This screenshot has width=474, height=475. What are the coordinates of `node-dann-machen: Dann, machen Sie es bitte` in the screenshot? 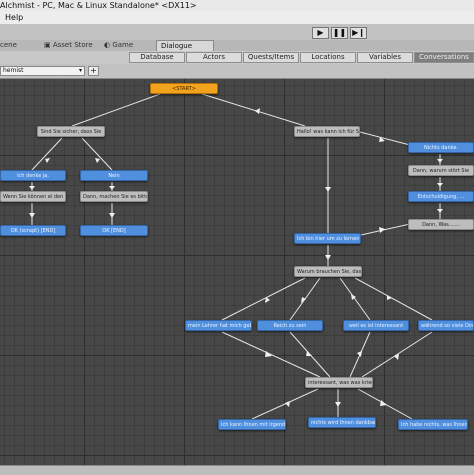 It's located at (114, 196).